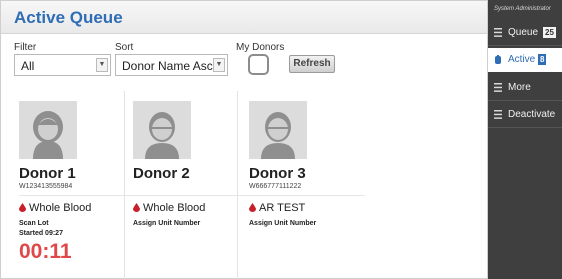  I want to click on sort-select: Donor Name Asc ▼, so click(171, 65).